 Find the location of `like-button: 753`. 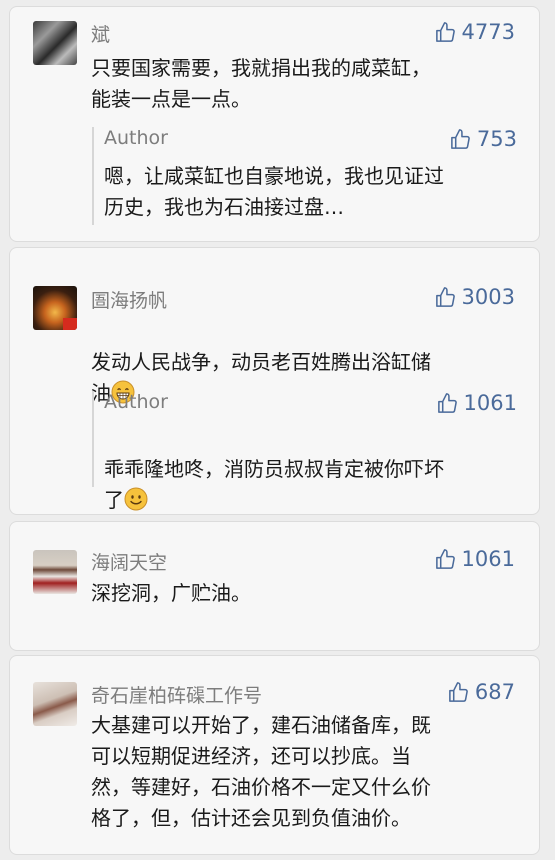

like-button: 753 is located at coordinates (483, 139).